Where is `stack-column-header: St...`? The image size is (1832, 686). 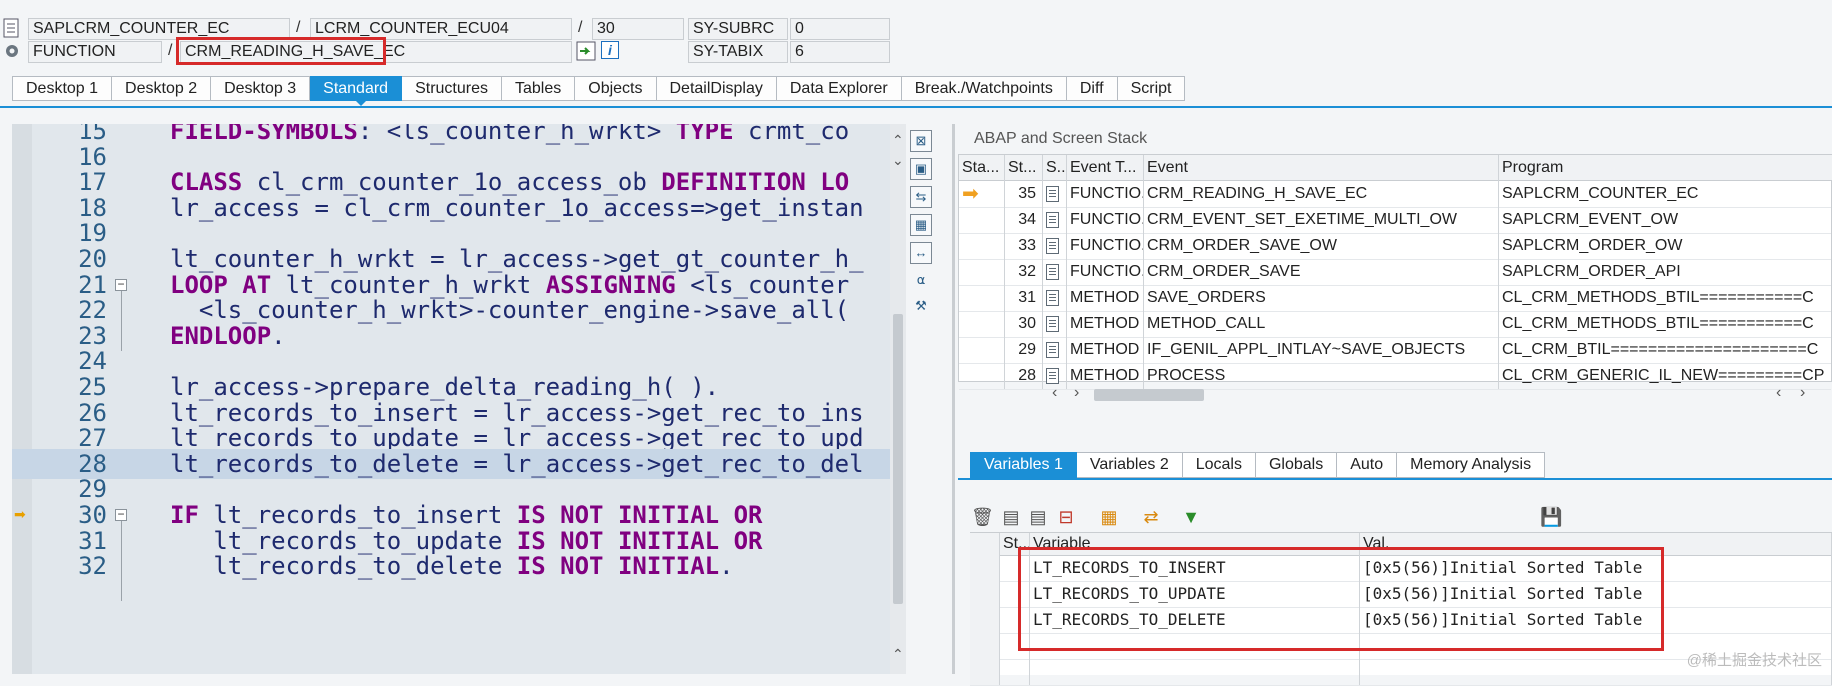
stack-column-header: St... is located at coordinates (1024, 168).